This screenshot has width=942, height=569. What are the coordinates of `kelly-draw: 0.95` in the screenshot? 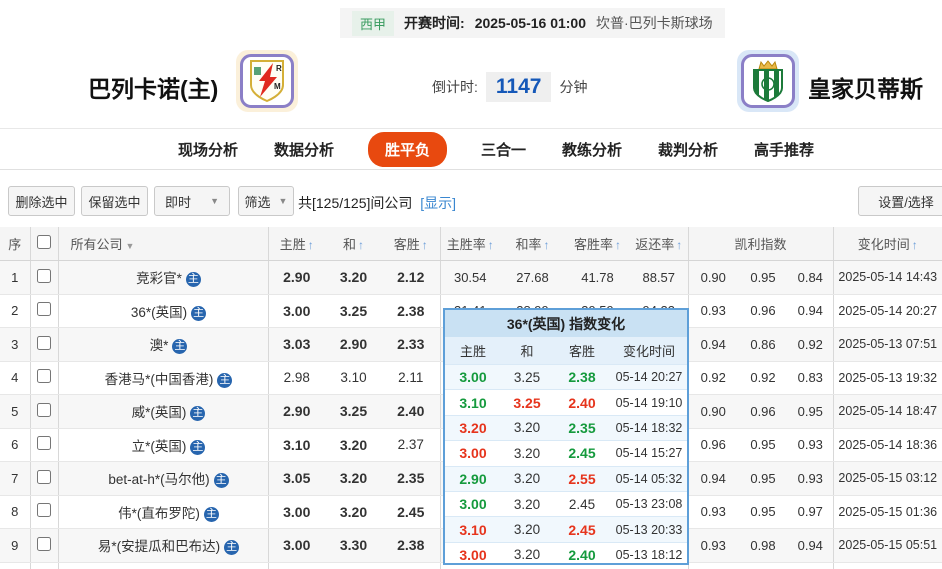 It's located at (763, 478).